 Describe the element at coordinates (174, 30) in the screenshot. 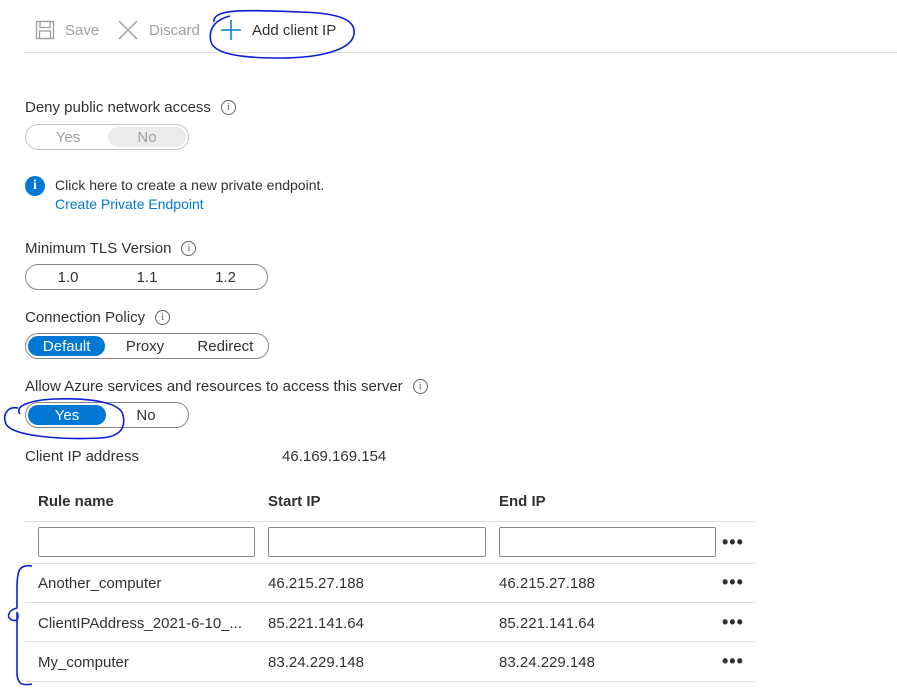

I see `discard-label: Discard` at that location.